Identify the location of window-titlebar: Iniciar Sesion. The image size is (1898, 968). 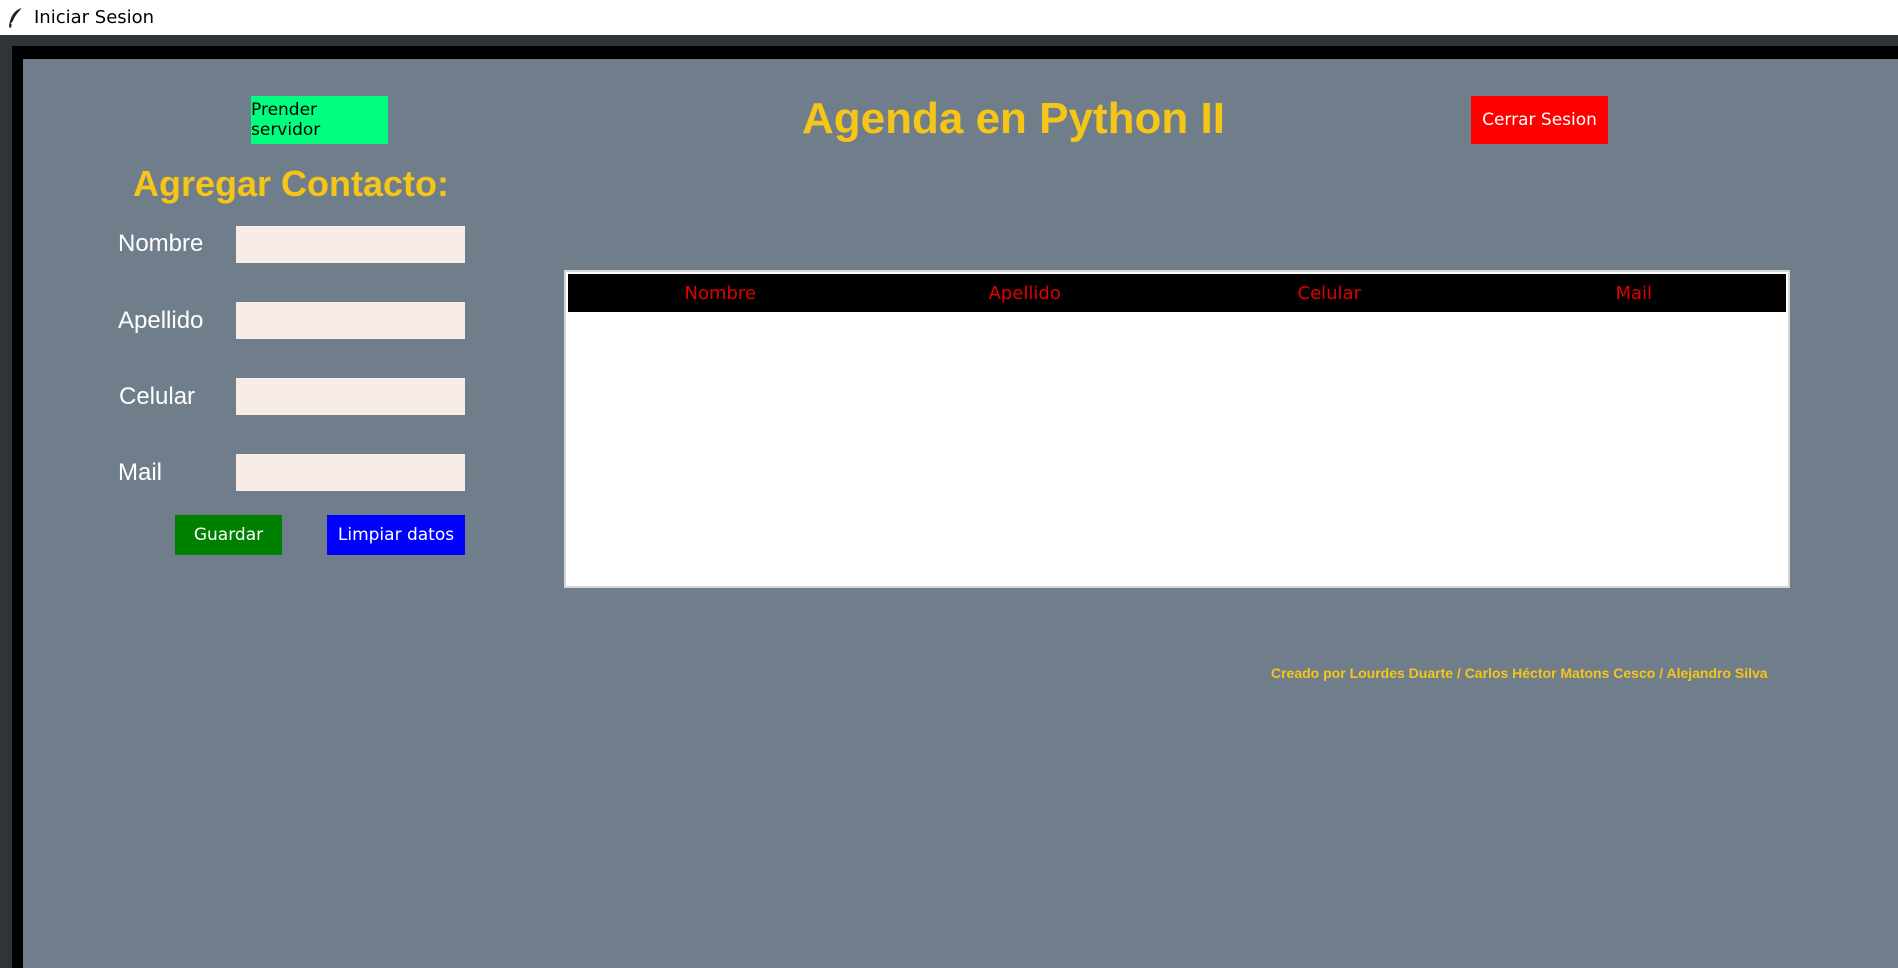
(949, 17).